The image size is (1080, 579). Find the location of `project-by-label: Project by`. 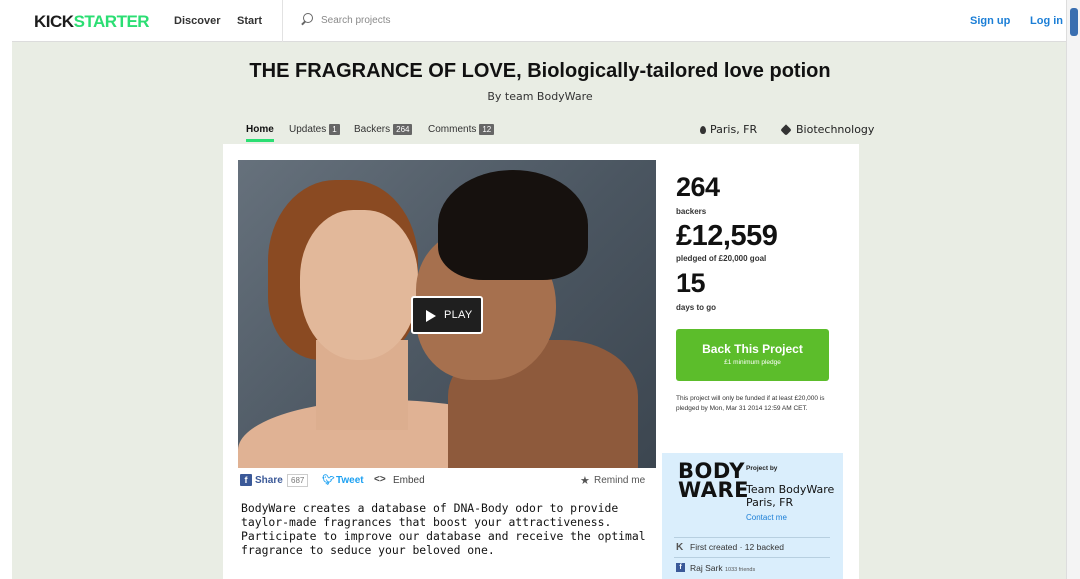

project-by-label: Project by is located at coordinates (762, 468).